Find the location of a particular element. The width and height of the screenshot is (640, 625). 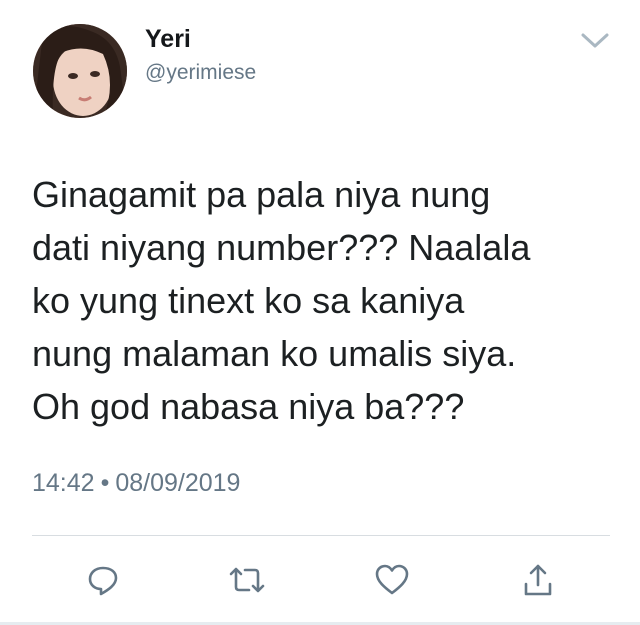

share-button is located at coordinates (538, 580).